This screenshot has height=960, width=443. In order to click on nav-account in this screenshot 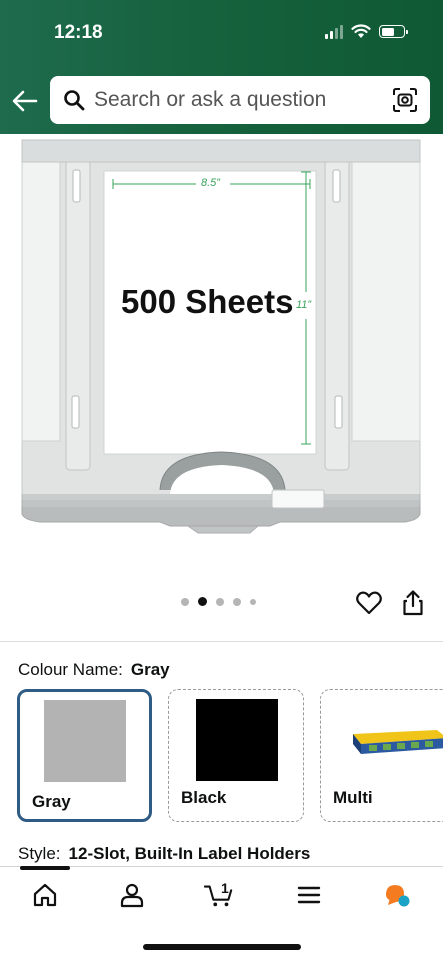, I will do `click(132, 895)`.